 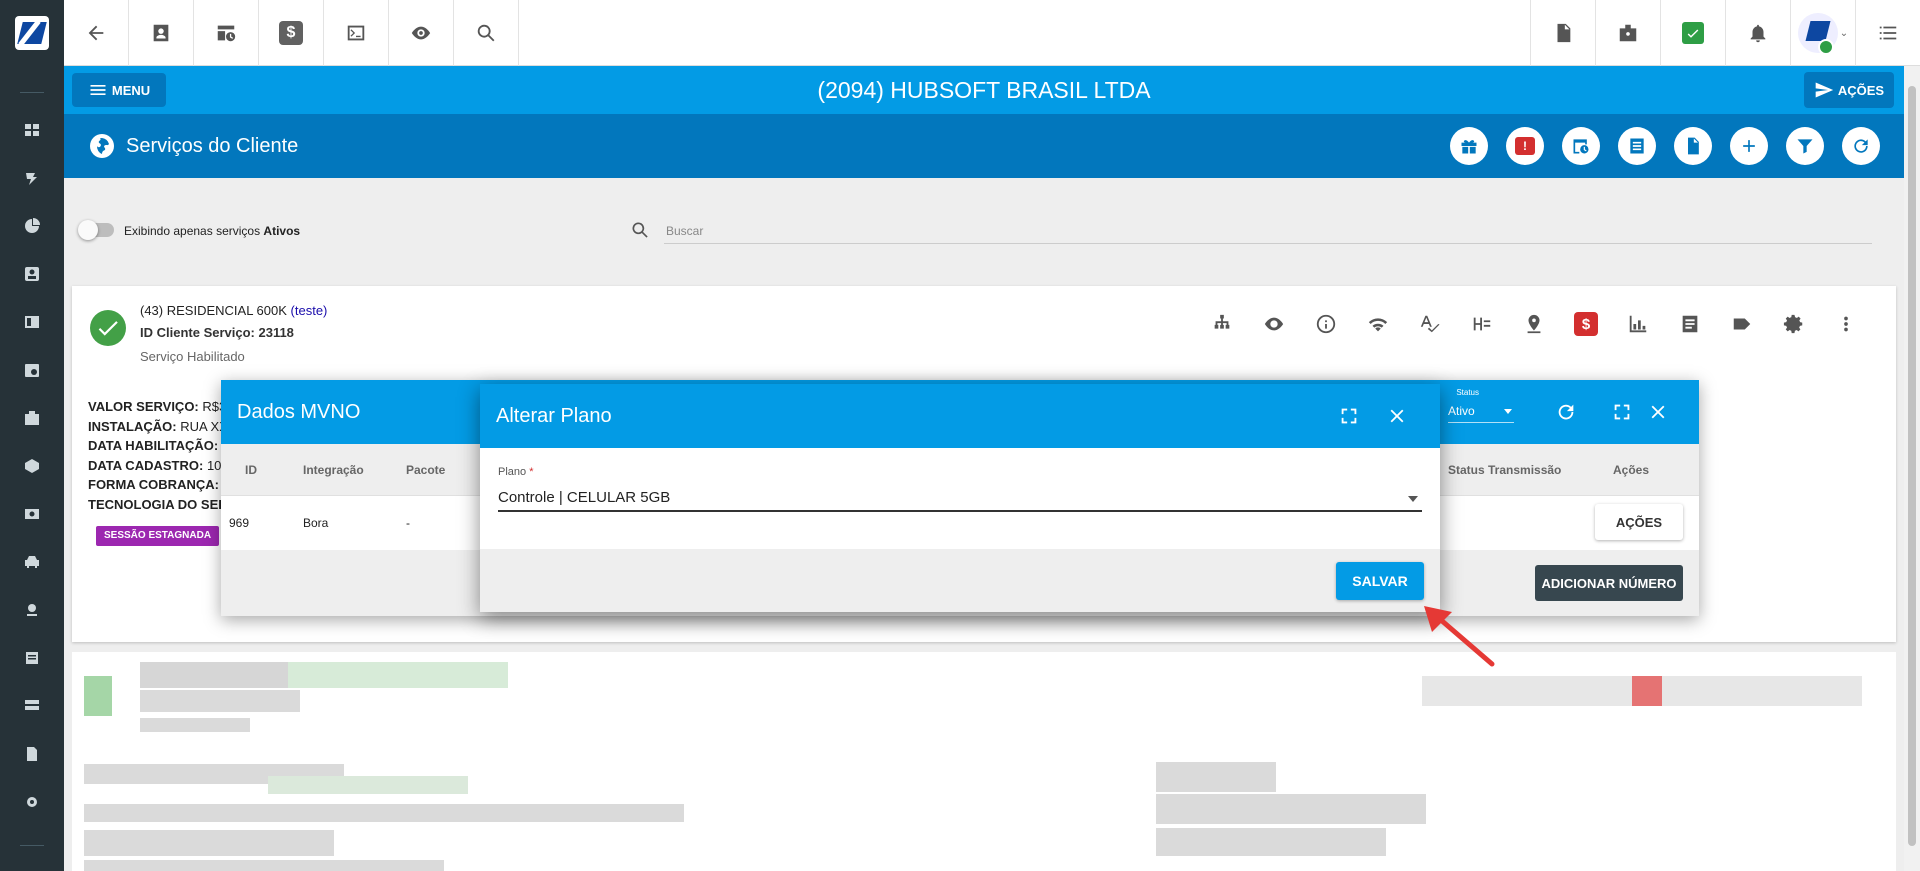 What do you see at coordinates (1622, 412) in the screenshot?
I see `mvno-fullscreen-button` at bounding box center [1622, 412].